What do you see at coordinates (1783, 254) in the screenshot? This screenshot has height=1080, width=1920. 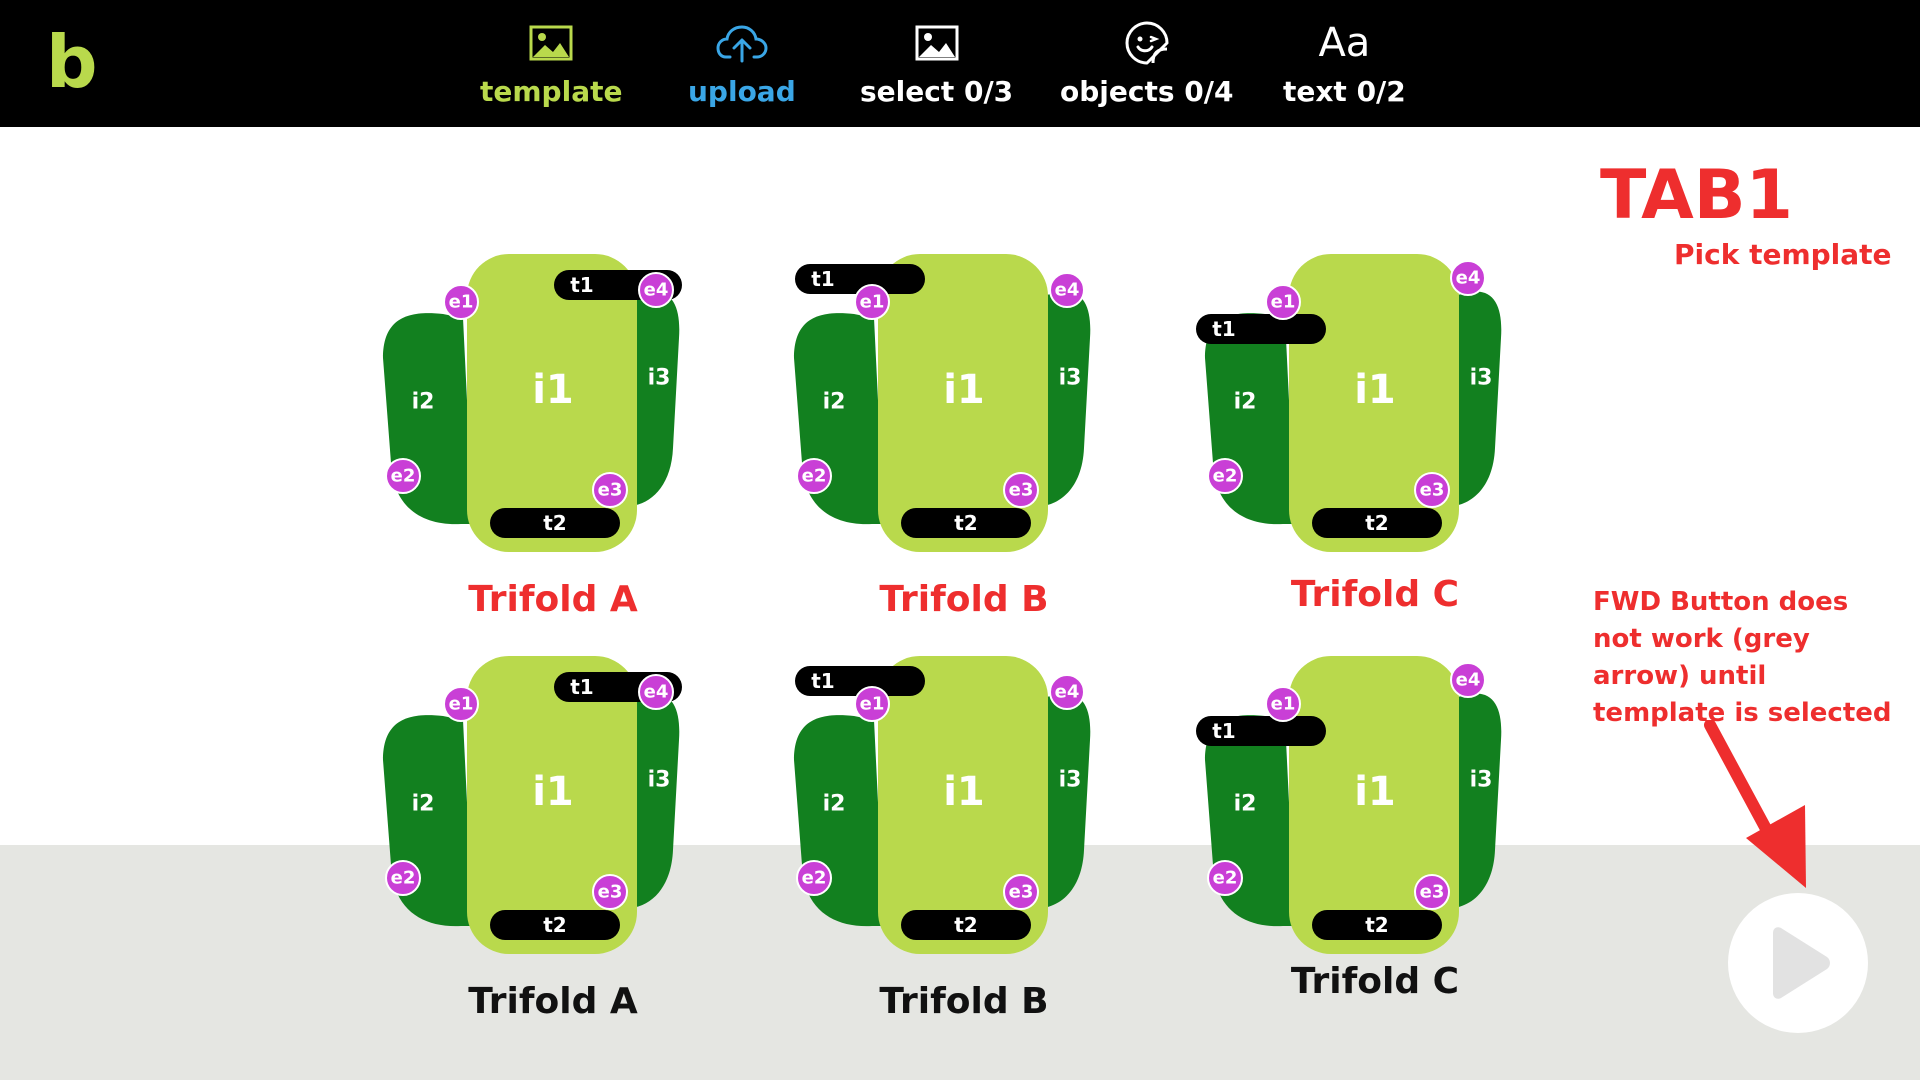 I see `annotation-tab-subtitle: Pick template` at bounding box center [1783, 254].